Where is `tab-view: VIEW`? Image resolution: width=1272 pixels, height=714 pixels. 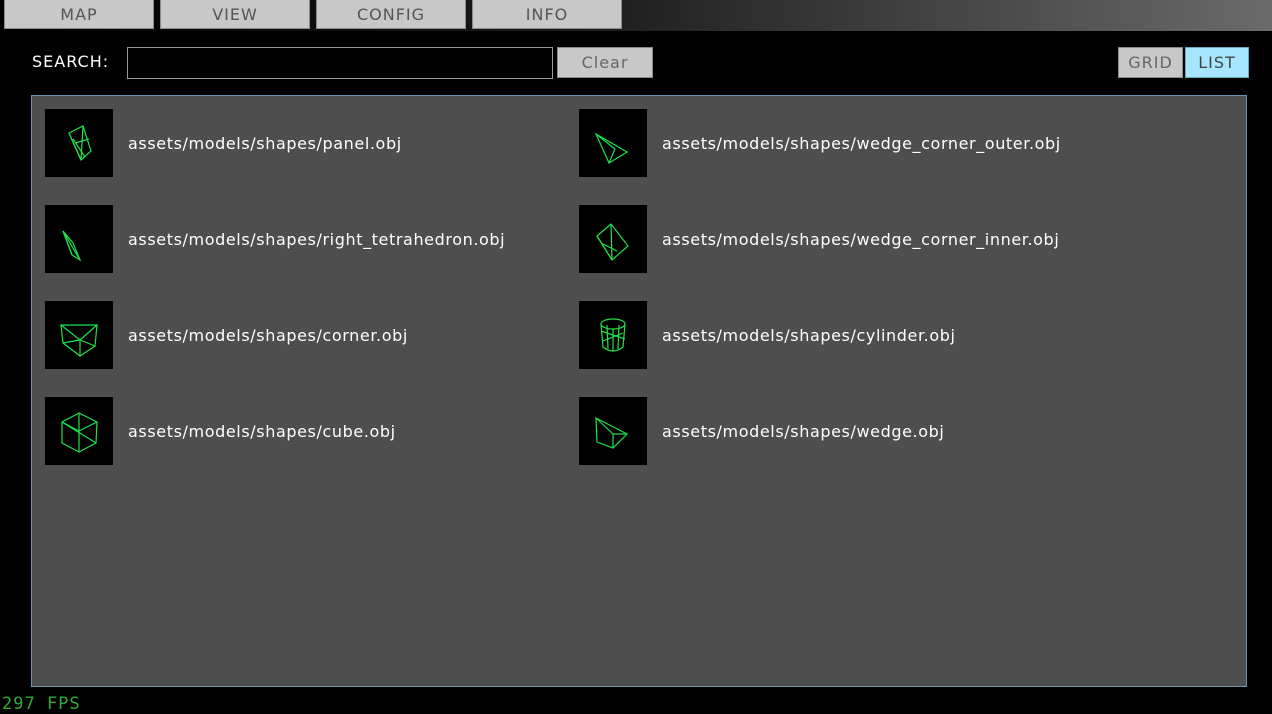 tab-view: VIEW is located at coordinates (235, 14).